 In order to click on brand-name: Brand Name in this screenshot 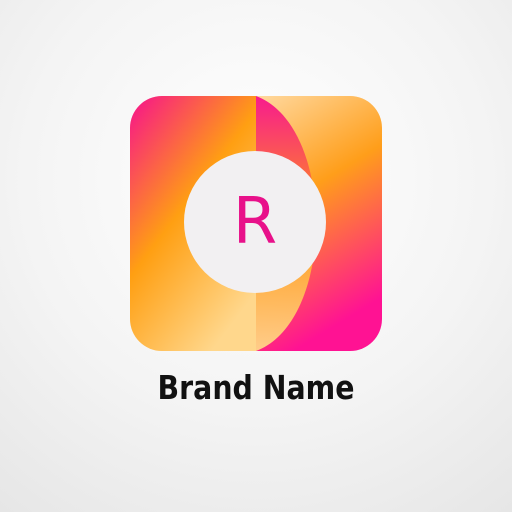, I will do `click(256, 387)`.